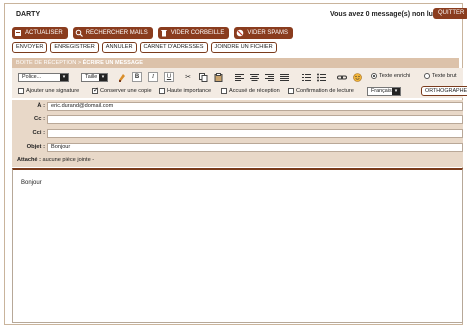 The height and width of the screenshot is (328, 467). I want to click on subject-label: Objet :, so click(35, 147).